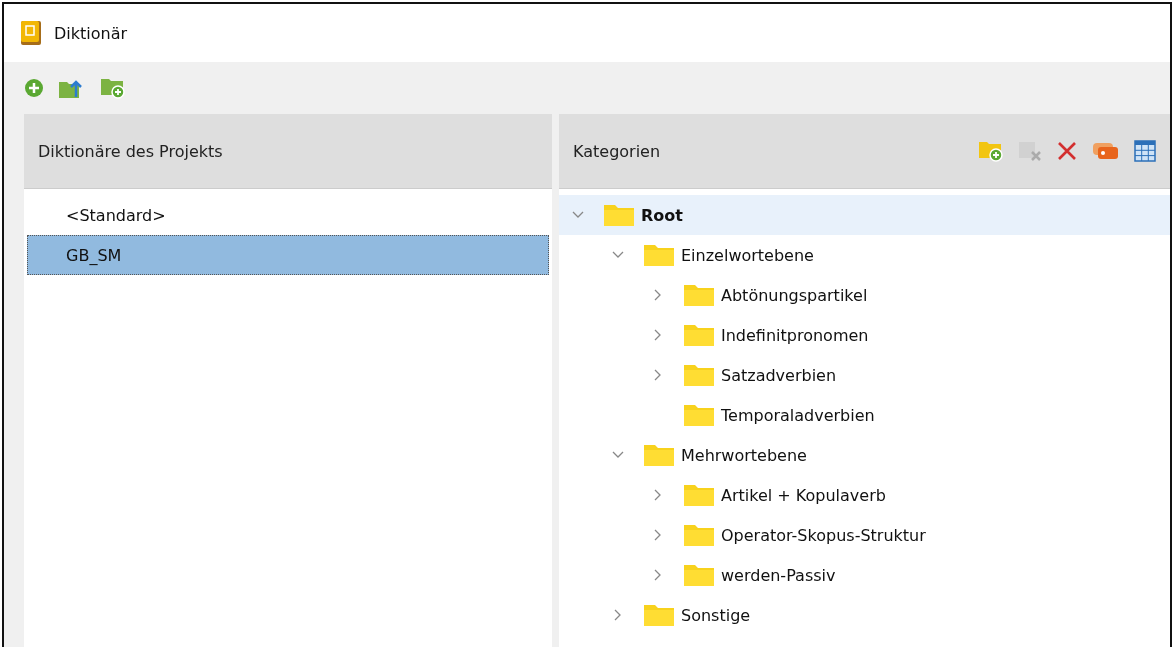 Image resolution: width=1174 pixels, height=649 pixels. I want to click on tree-item: Satzadverbien, so click(864, 375).